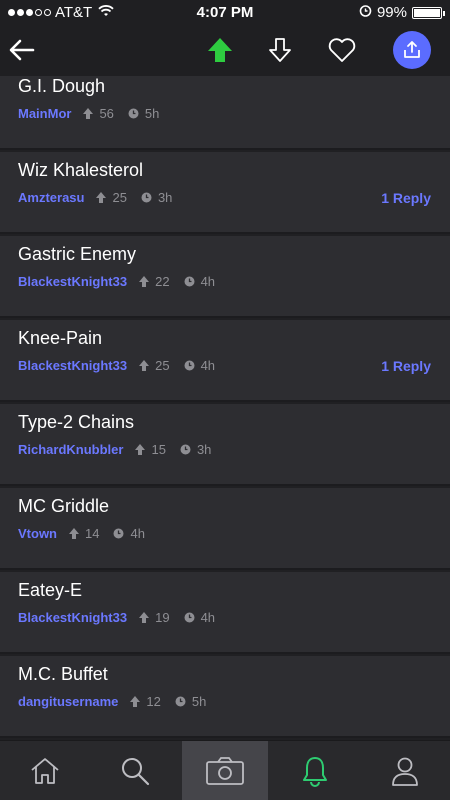 The image size is (450, 800). I want to click on comment-title: Knee-Pain, so click(60, 338).